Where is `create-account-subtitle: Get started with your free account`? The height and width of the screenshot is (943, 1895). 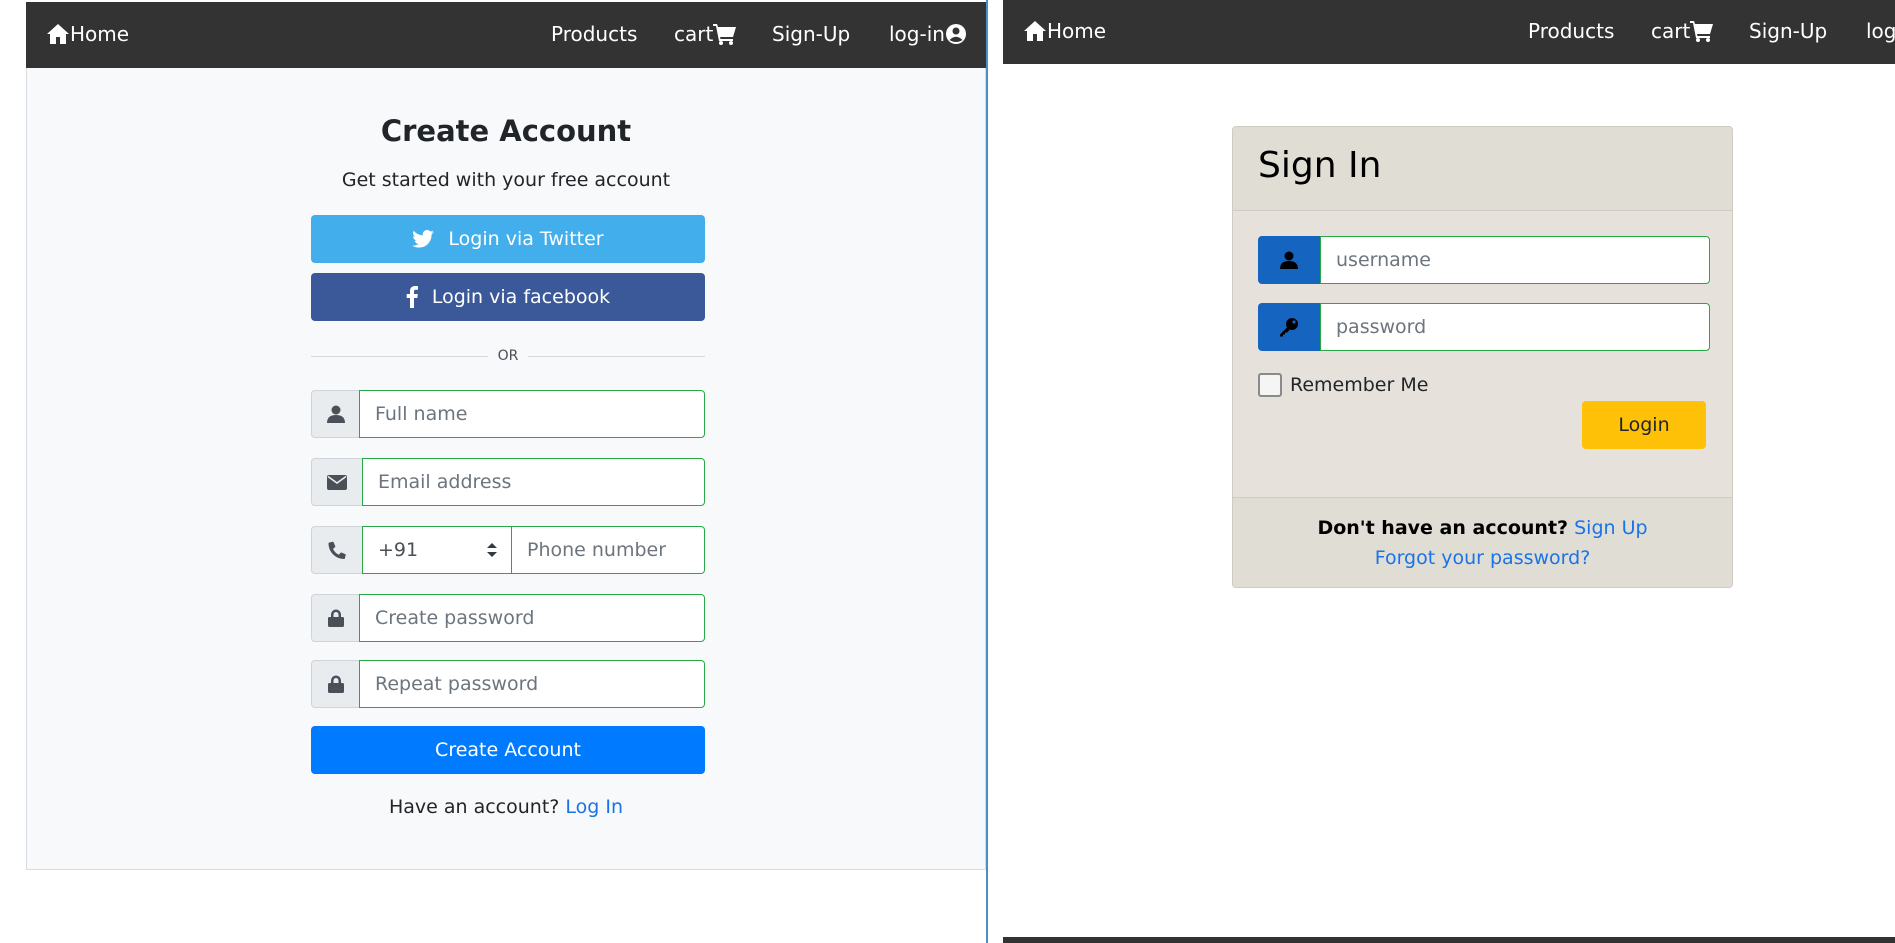
create-account-subtitle: Get started with your free account is located at coordinates (506, 180).